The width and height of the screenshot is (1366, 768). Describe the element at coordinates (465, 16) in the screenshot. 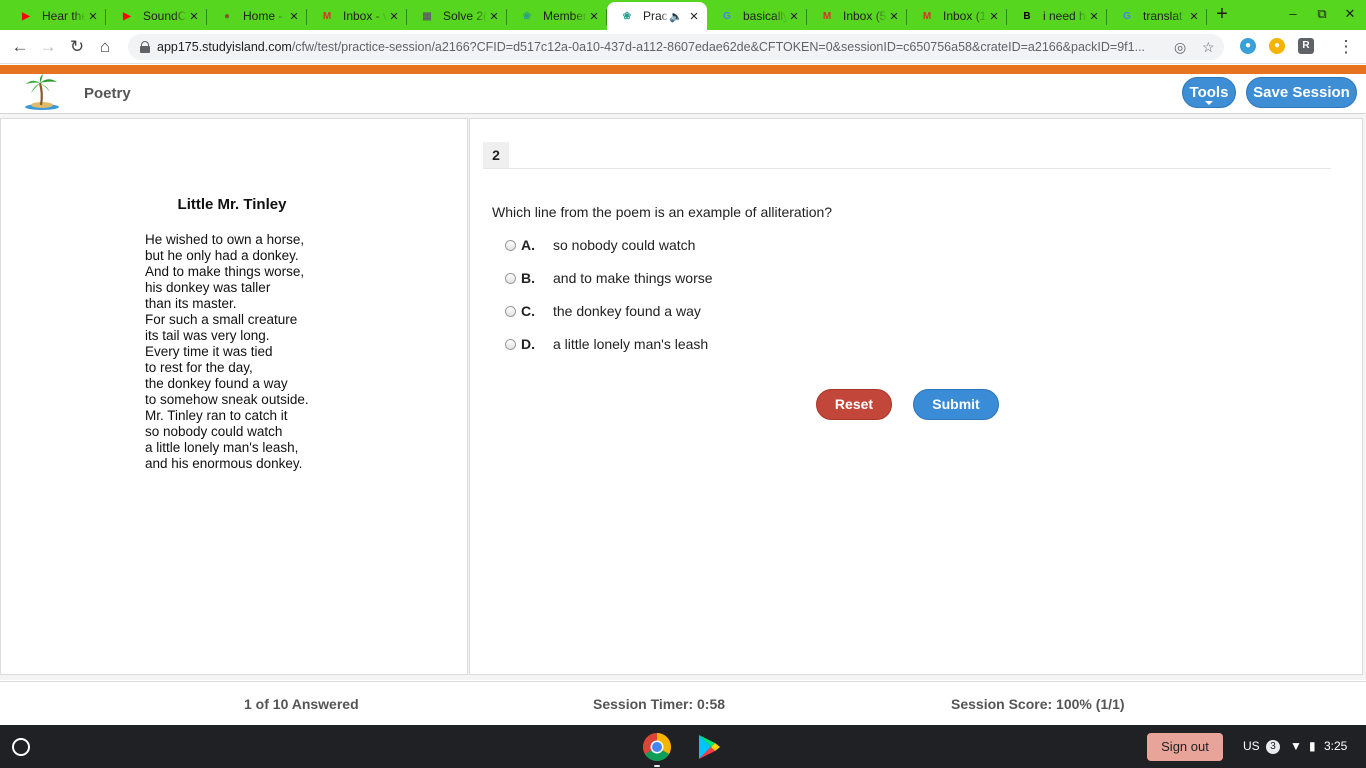

I see `tab-title: Solve 2(` at that location.